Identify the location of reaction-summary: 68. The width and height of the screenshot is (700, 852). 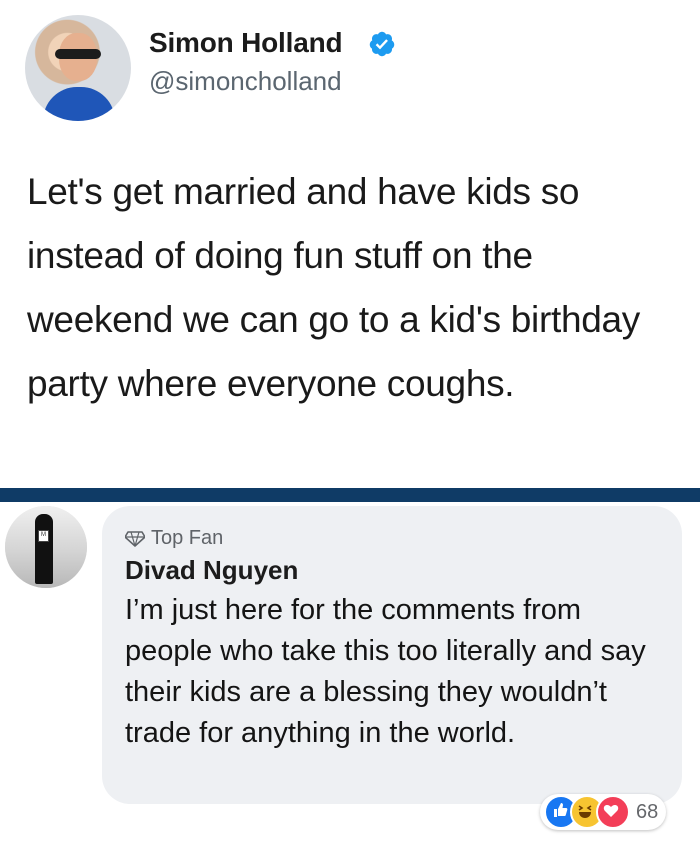
(603, 812).